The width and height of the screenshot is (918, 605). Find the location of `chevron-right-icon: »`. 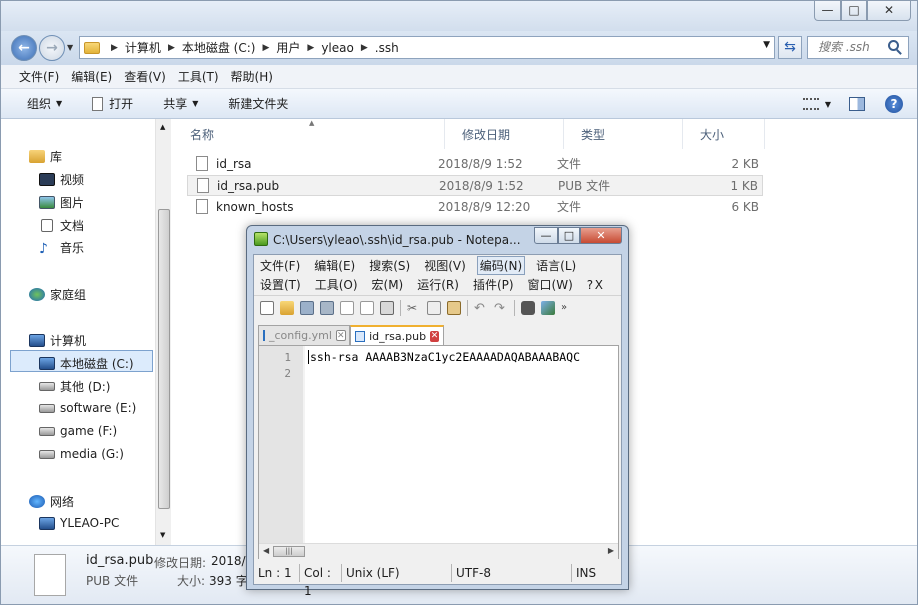

chevron-right-icon: » is located at coordinates (564, 307).